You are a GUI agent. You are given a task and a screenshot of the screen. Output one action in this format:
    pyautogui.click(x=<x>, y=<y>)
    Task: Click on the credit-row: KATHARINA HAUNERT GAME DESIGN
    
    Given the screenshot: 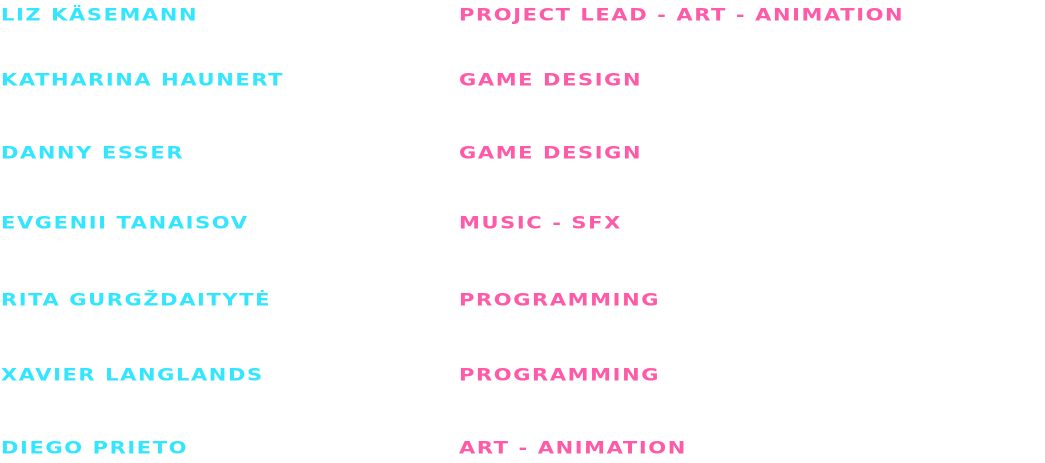 What is the action you would take?
    pyautogui.click(x=522, y=80)
    